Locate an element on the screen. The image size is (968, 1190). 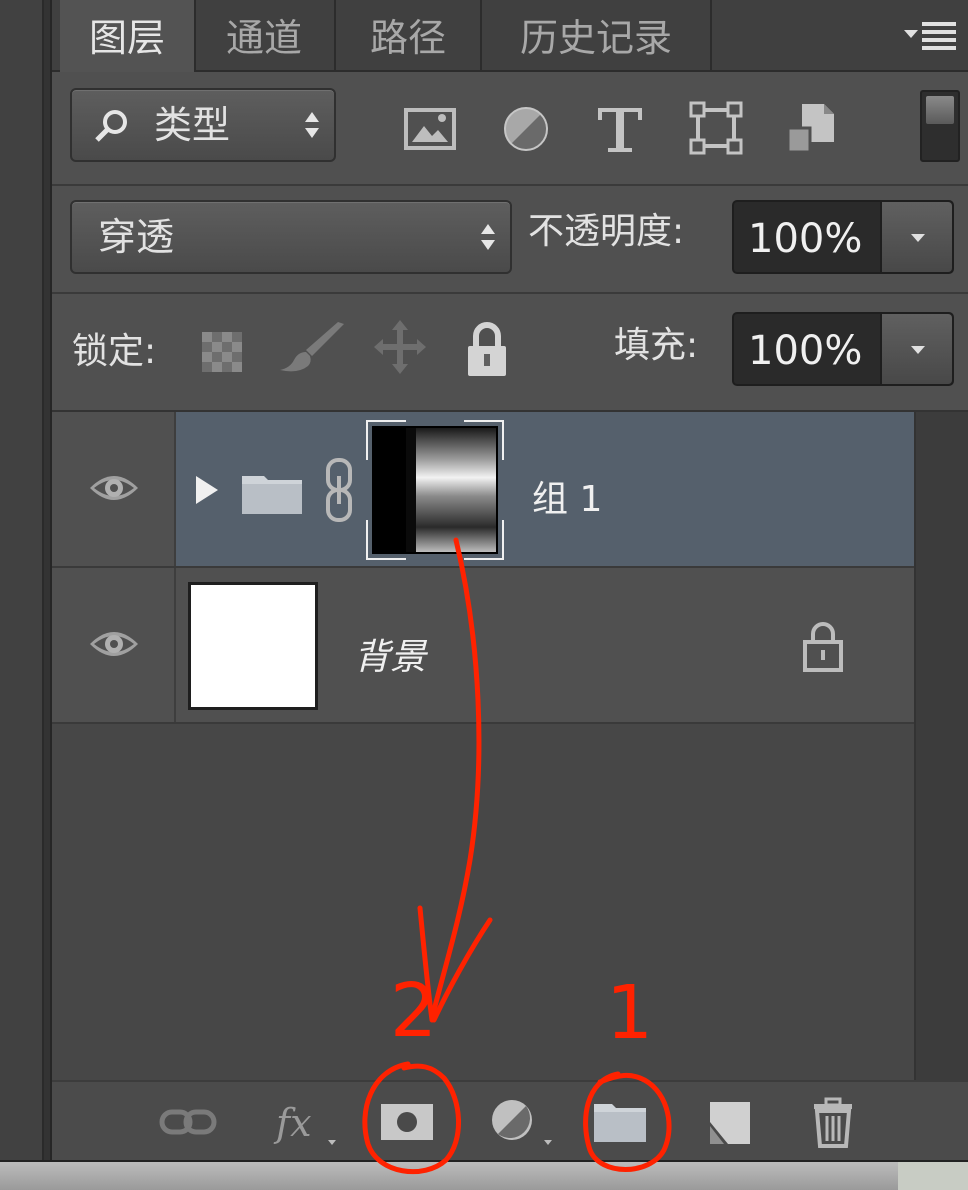
lock-image-pixels-brush-icon is located at coordinates (313, 348).